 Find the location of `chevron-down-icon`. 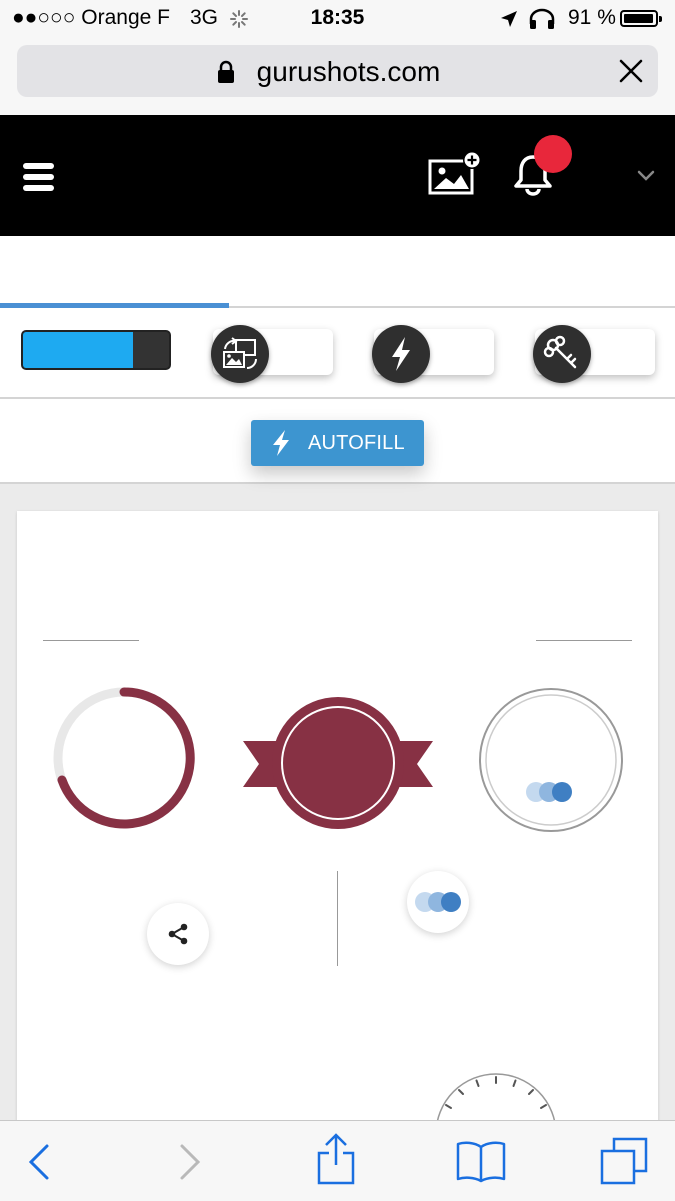

chevron-down-icon is located at coordinates (646, 176).